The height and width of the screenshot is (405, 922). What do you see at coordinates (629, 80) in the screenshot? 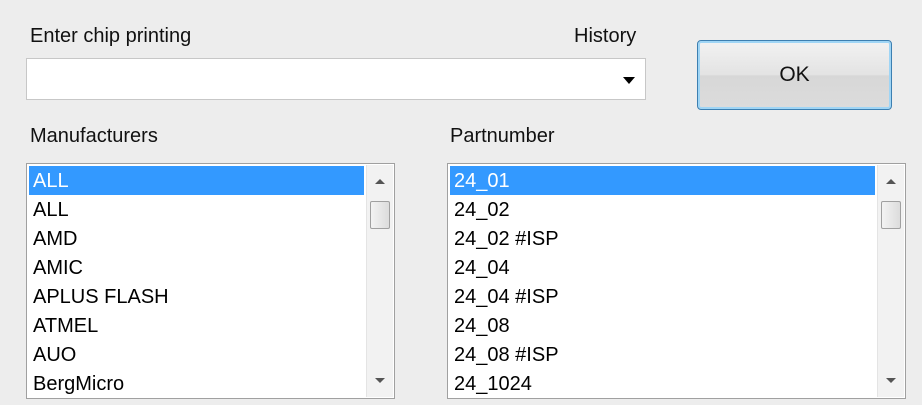
I see `chevron-down-icon` at bounding box center [629, 80].